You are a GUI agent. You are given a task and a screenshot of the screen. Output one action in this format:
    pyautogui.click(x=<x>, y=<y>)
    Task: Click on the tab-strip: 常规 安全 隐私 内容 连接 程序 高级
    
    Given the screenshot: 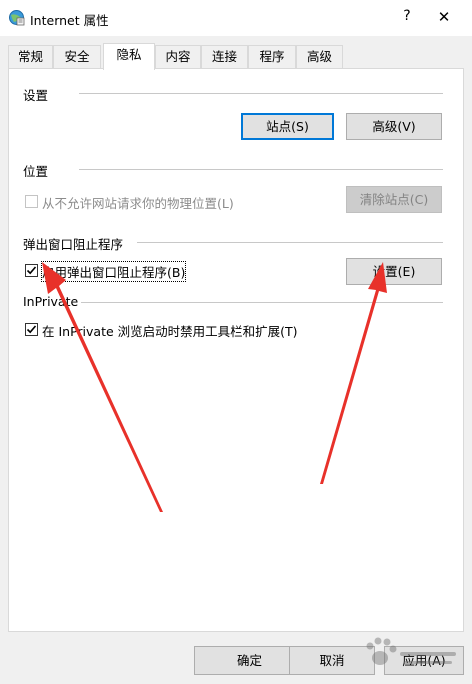 What is the action you would take?
    pyautogui.click(x=236, y=56)
    